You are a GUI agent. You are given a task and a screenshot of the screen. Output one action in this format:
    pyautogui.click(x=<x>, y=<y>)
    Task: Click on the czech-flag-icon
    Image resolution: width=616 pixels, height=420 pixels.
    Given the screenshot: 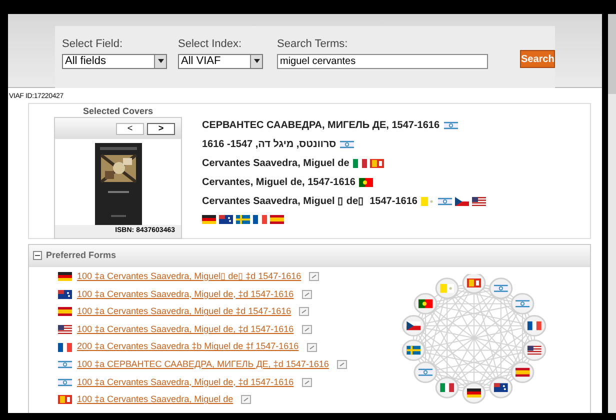 What is the action you would take?
    pyautogui.click(x=413, y=325)
    